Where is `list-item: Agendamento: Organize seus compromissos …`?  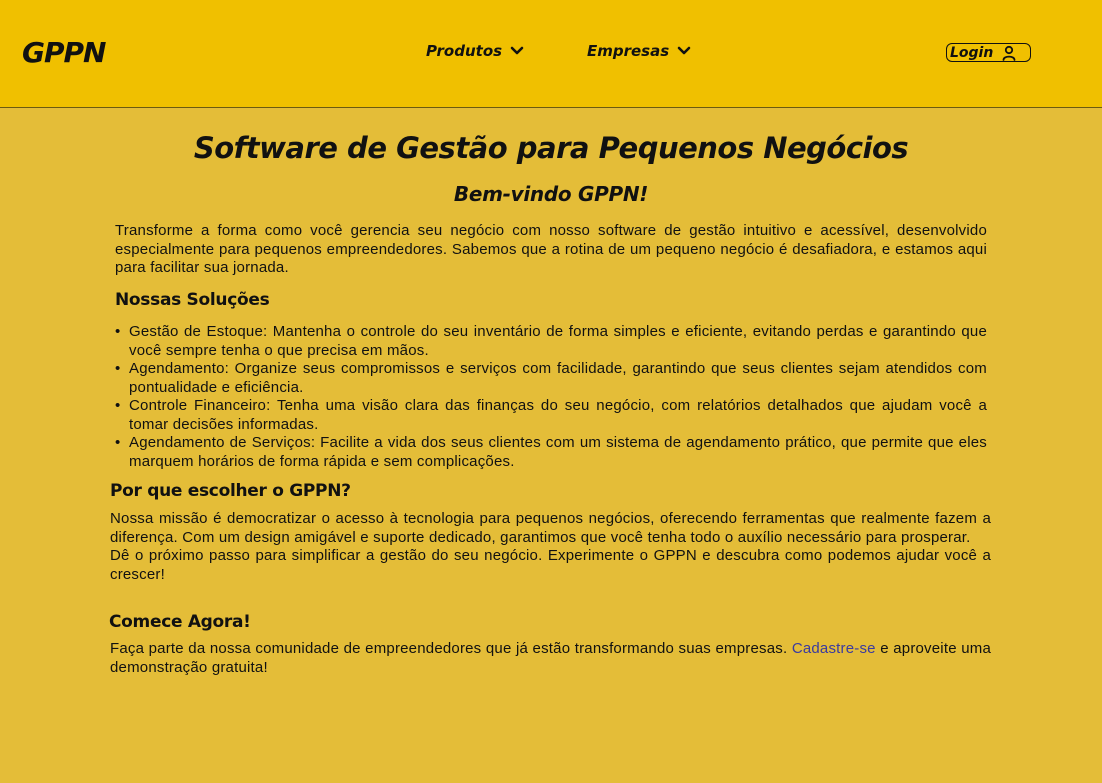
list-item: Agendamento: Organize seus compromissos … is located at coordinates (551, 378).